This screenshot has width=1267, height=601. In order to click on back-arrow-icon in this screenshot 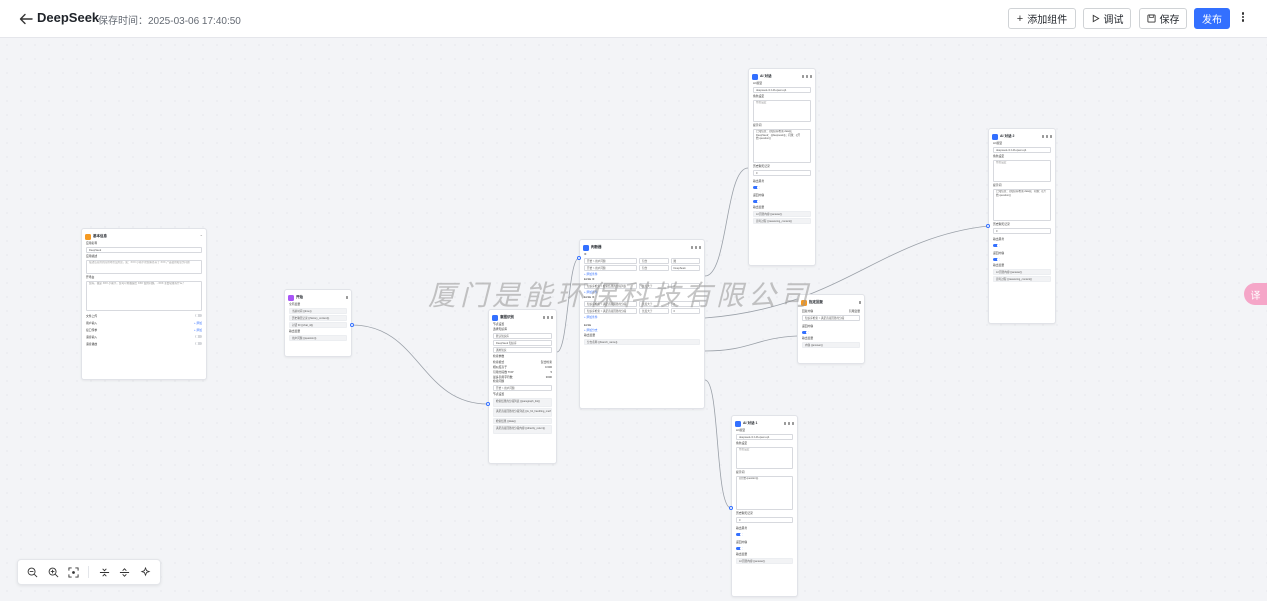, I will do `click(26, 19)`.